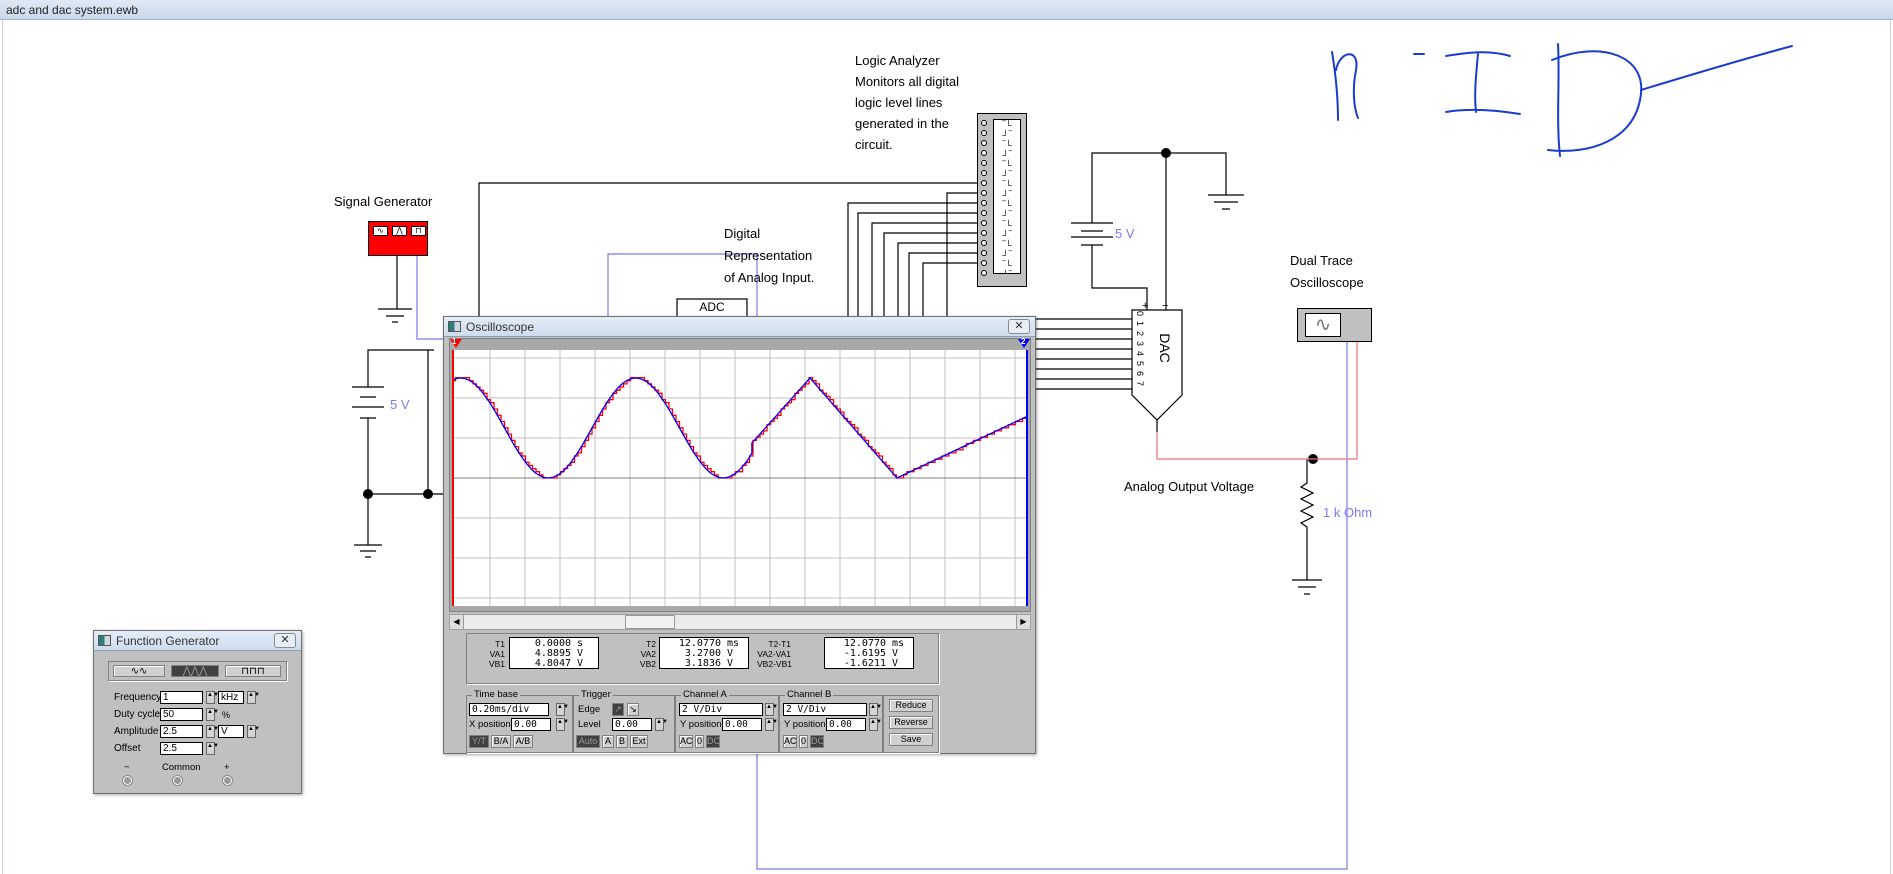  What do you see at coordinates (197, 641) in the screenshot?
I see `function-generator-title-bar: Function Generator ✕` at bounding box center [197, 641].